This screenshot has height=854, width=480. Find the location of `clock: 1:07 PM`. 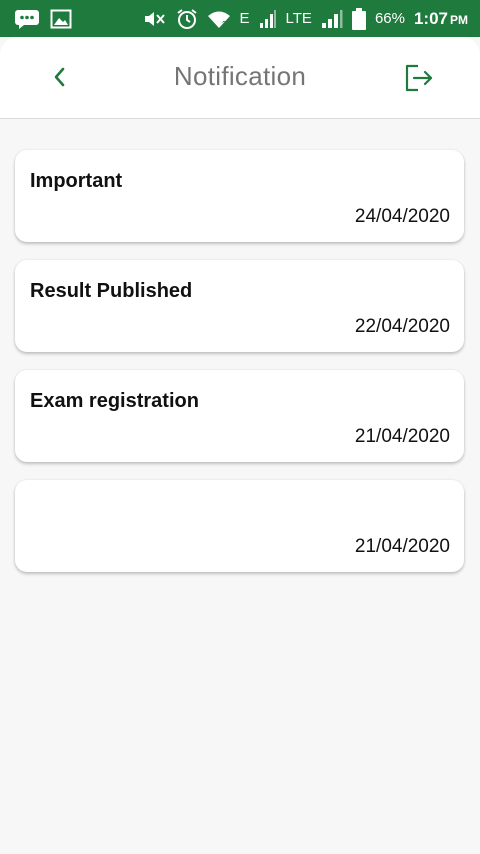

clock: 1:07 PM is located at coordinates (441, 19).